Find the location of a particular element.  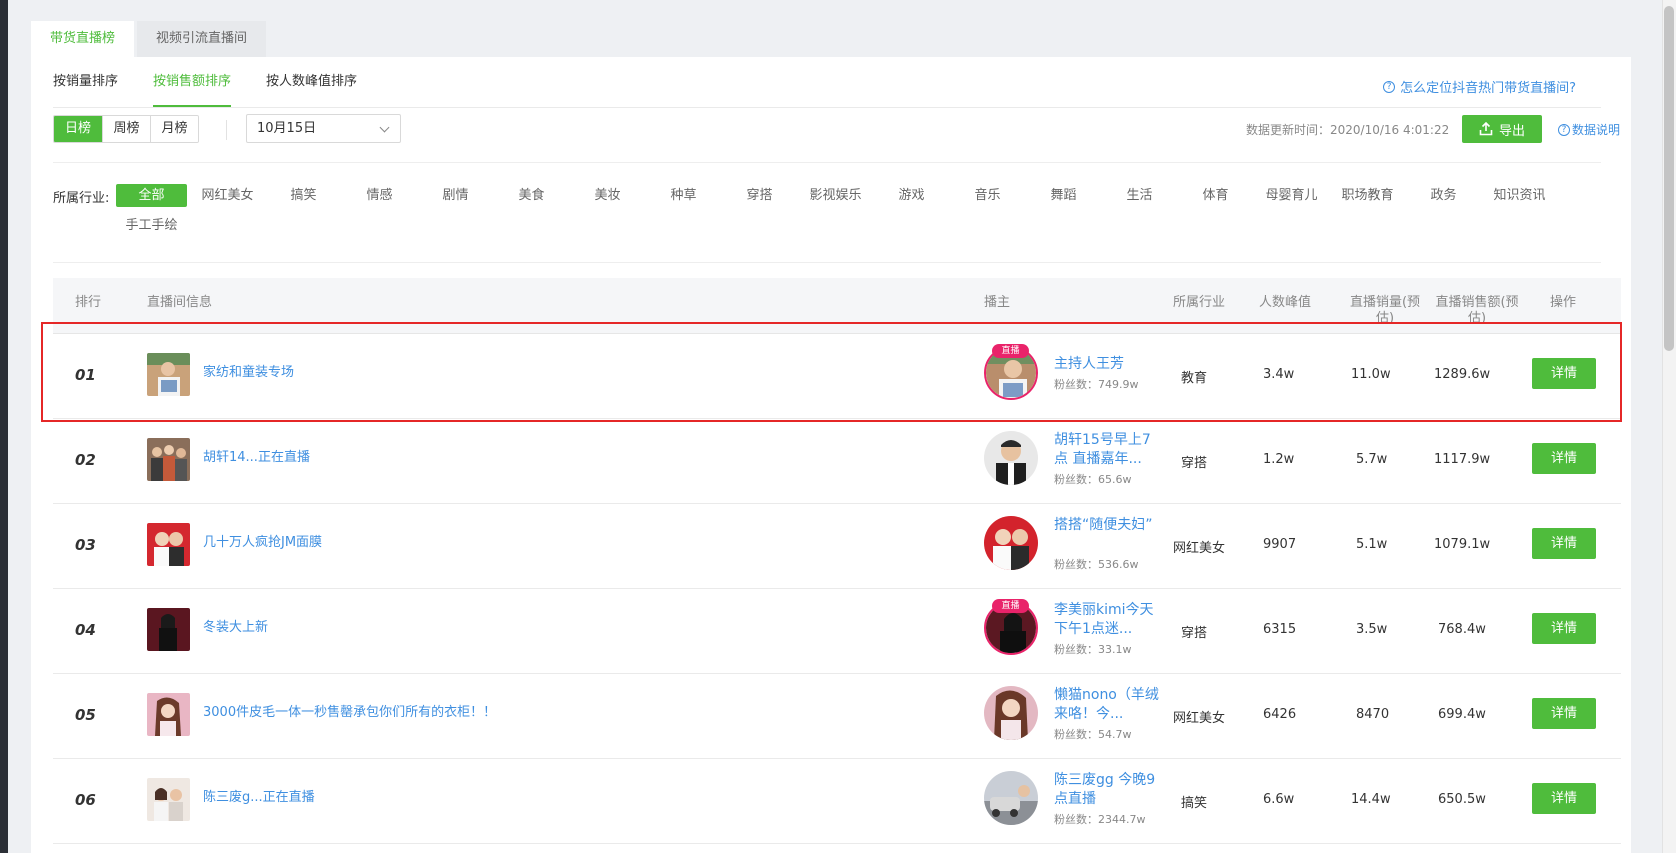

data-note-link: ? 数据说明 is located at coordinates (1589, 129).